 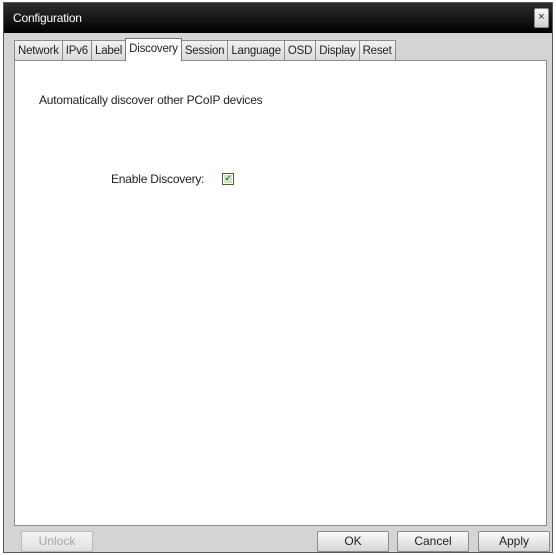 What do you see at coordinates (109, 50) in the screenshot?
I see `tab-label: Label` at bounding box center [109, 50].